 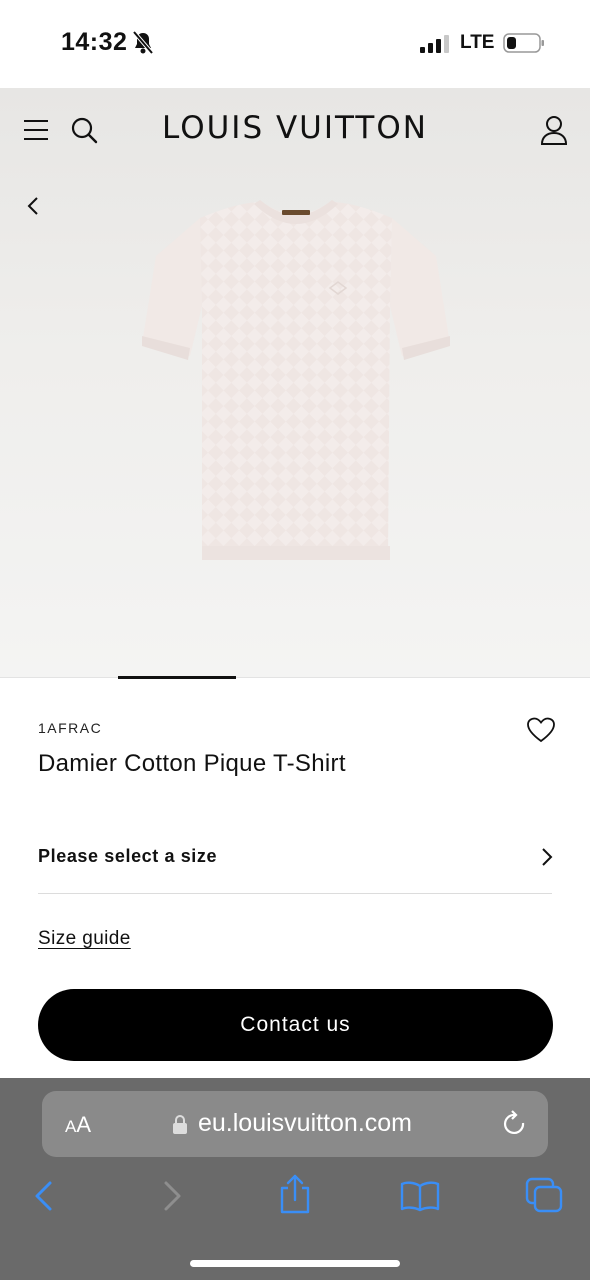 What do you see at coordinates (541, 730) in the screenshot?
I see `heart-icon` at bounding box center [541, 730].